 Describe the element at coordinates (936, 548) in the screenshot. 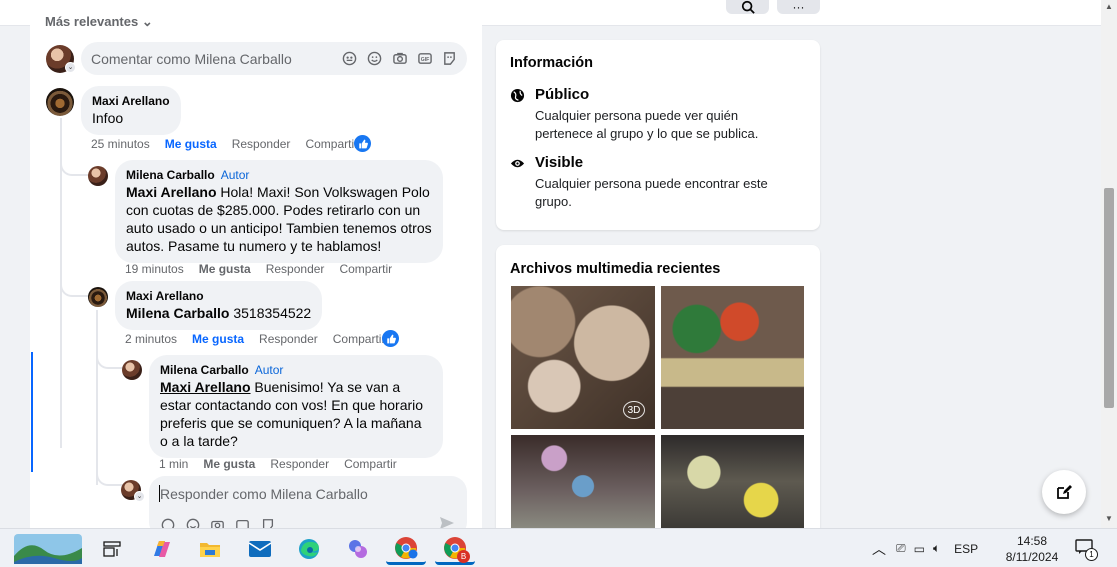

I see `volume-icon: 🔈︎` at that location.